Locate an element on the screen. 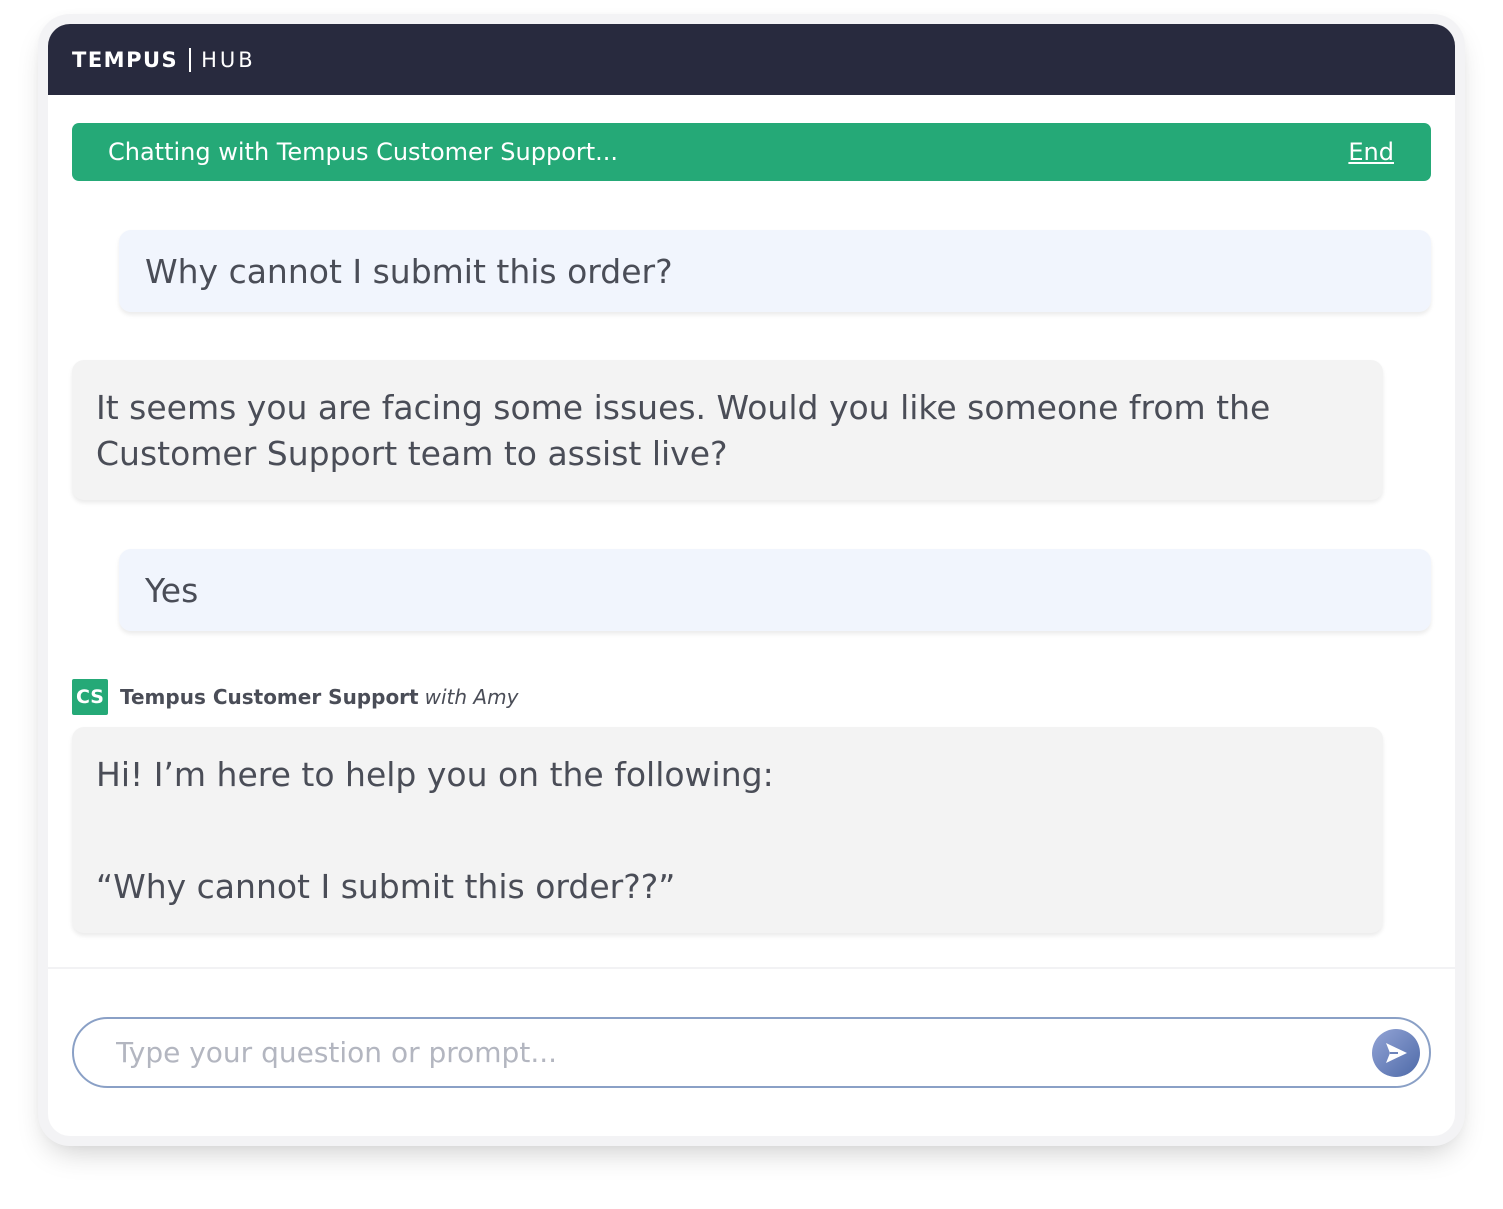  brand-divider is located at coordinates (190, 59).